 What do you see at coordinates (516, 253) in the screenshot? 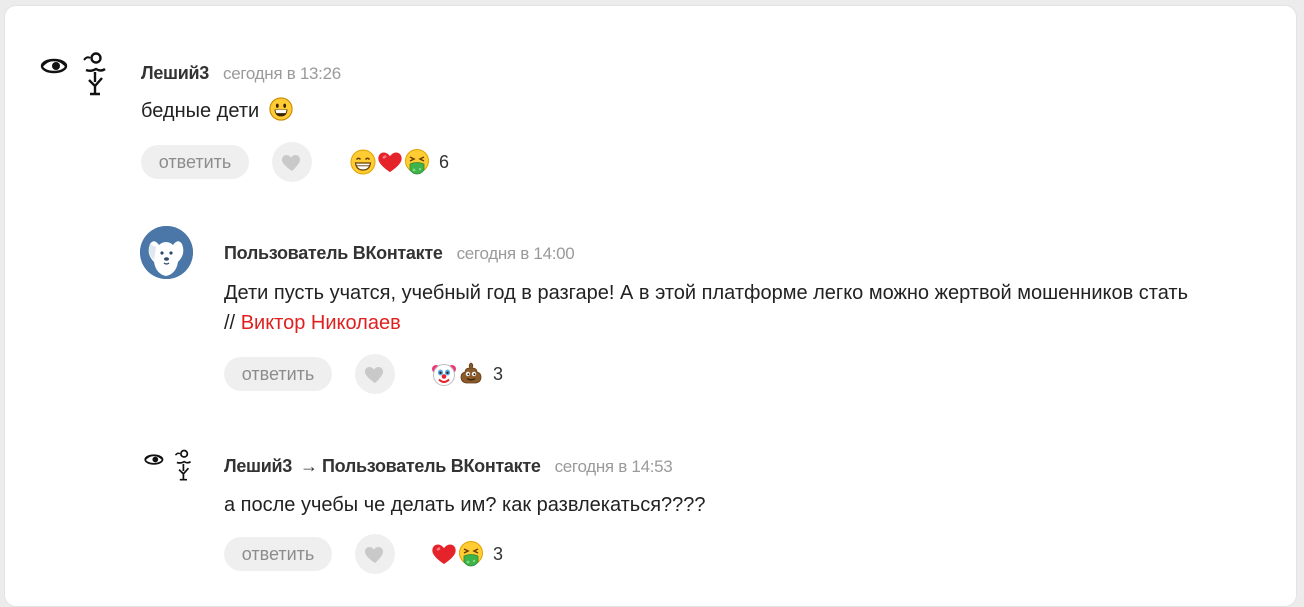
I see `comment-time: сегодня в 14:00` at bounding box center [516, 253].